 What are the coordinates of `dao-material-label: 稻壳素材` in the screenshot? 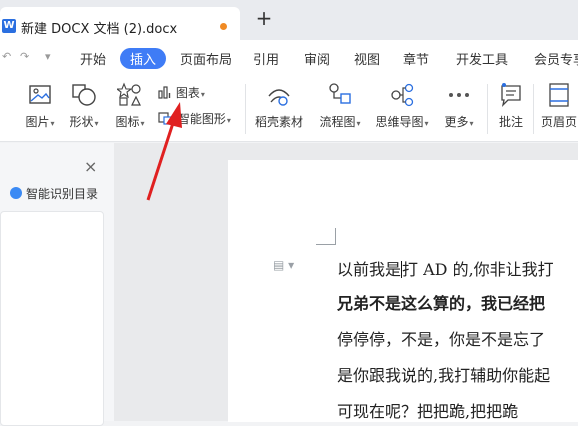 It's located at (278, 122).